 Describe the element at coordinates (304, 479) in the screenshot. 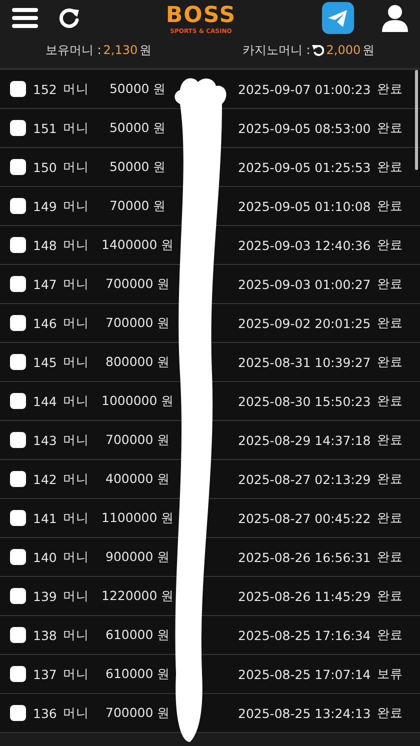

I see `row-date: 2025-08-27 02:13:29` at that location.